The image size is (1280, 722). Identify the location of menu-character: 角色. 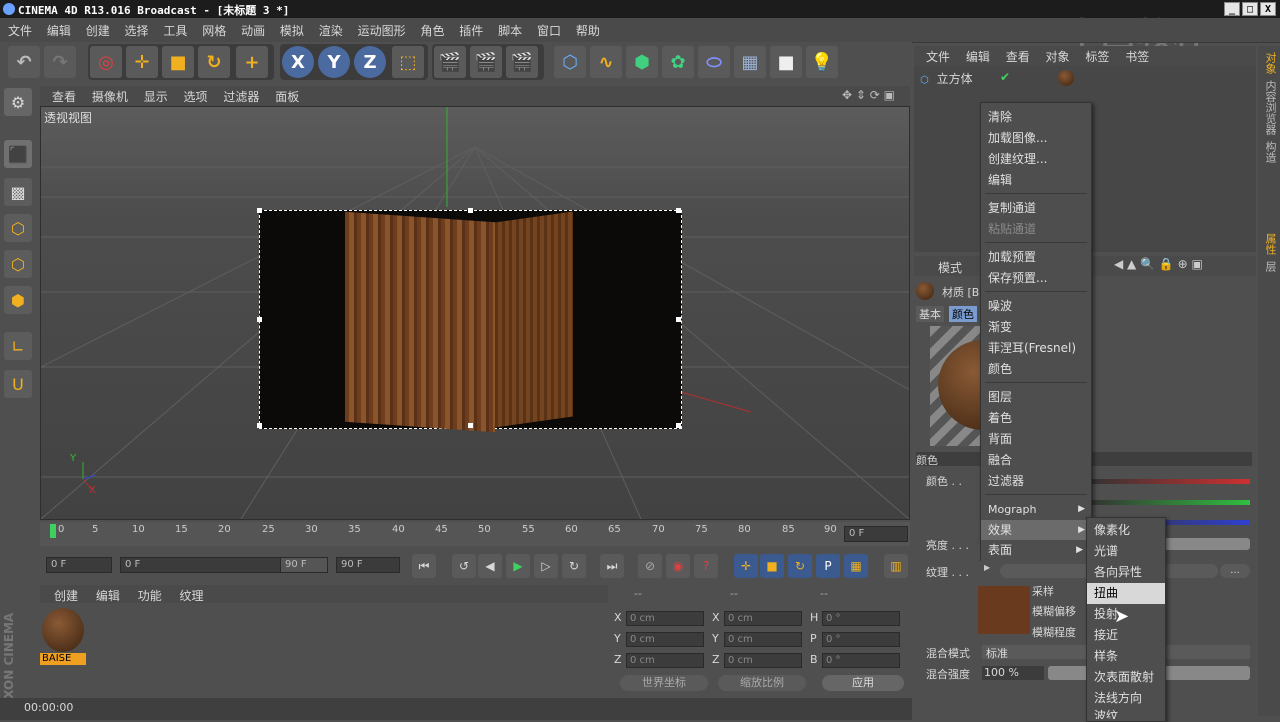
(432, 28).